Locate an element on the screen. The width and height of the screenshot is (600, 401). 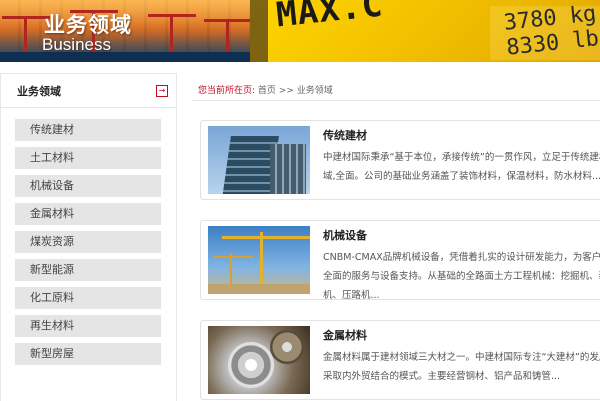
sidebar-item-new-housing: 新型房屋 is located at coordinates (88, 354).